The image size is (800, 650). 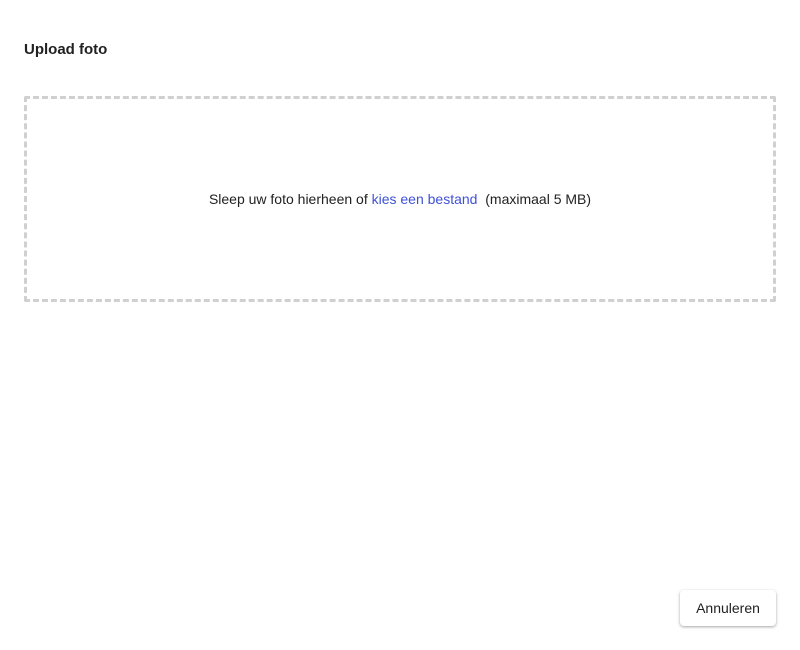 What do you see at coordinates (534, 199) in the screenshot?
I see `max-size-note: (maximaal 5 MB)` at bounding box center [534, 199].